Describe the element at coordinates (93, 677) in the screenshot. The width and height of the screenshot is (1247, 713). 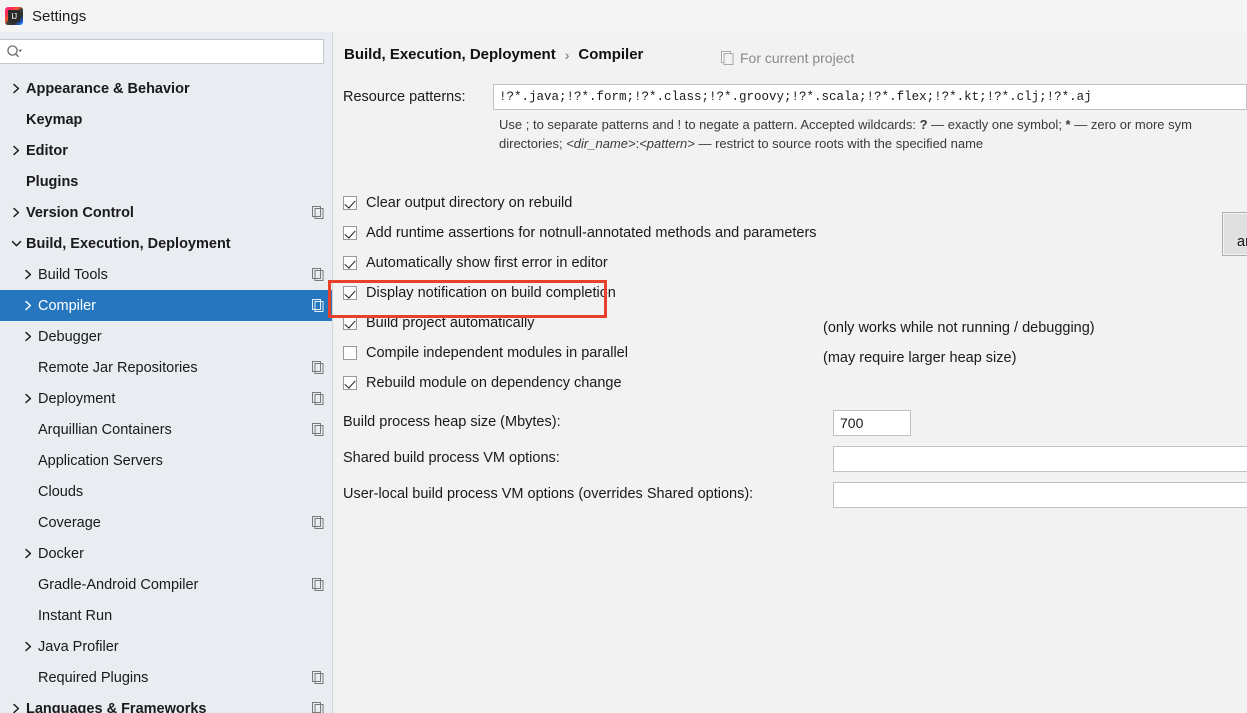
I see `sidebar-item-label: Required Plugins` at that location.